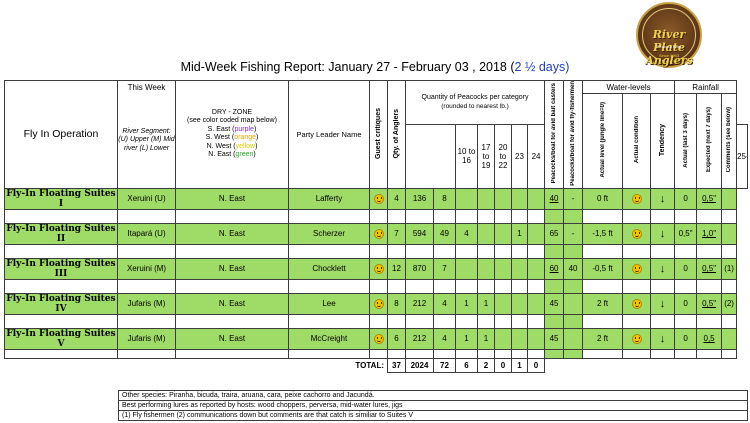 The image size is (750, 423). What do you see at coordinates (709, 233) in the screenshot?
I see `rain-expected: 1,0"` at bounding box center [709, 233].